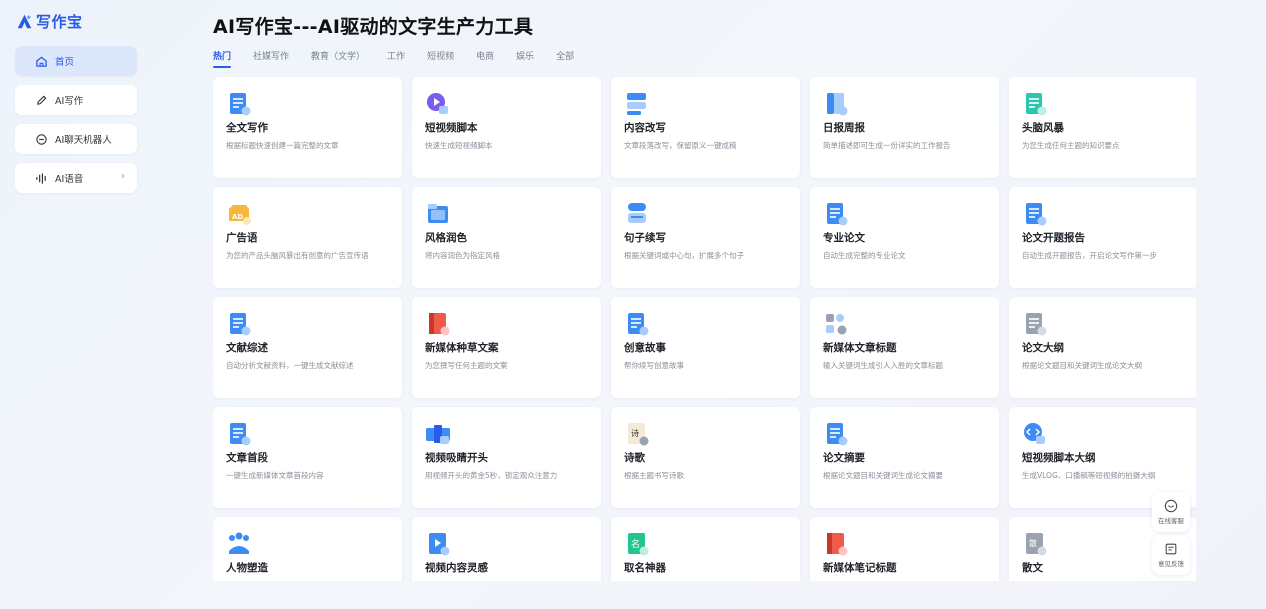  What do you see at coordinates (41, 61) in the screenshot?
I see `home-icon` at bounding box center [41, 61].